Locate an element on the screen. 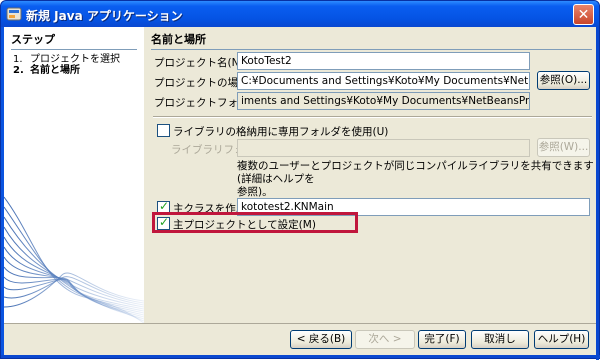 The width and height of the screenshot is (600, 360). cancel-button: 取消し is located at coordinates (500, 339).